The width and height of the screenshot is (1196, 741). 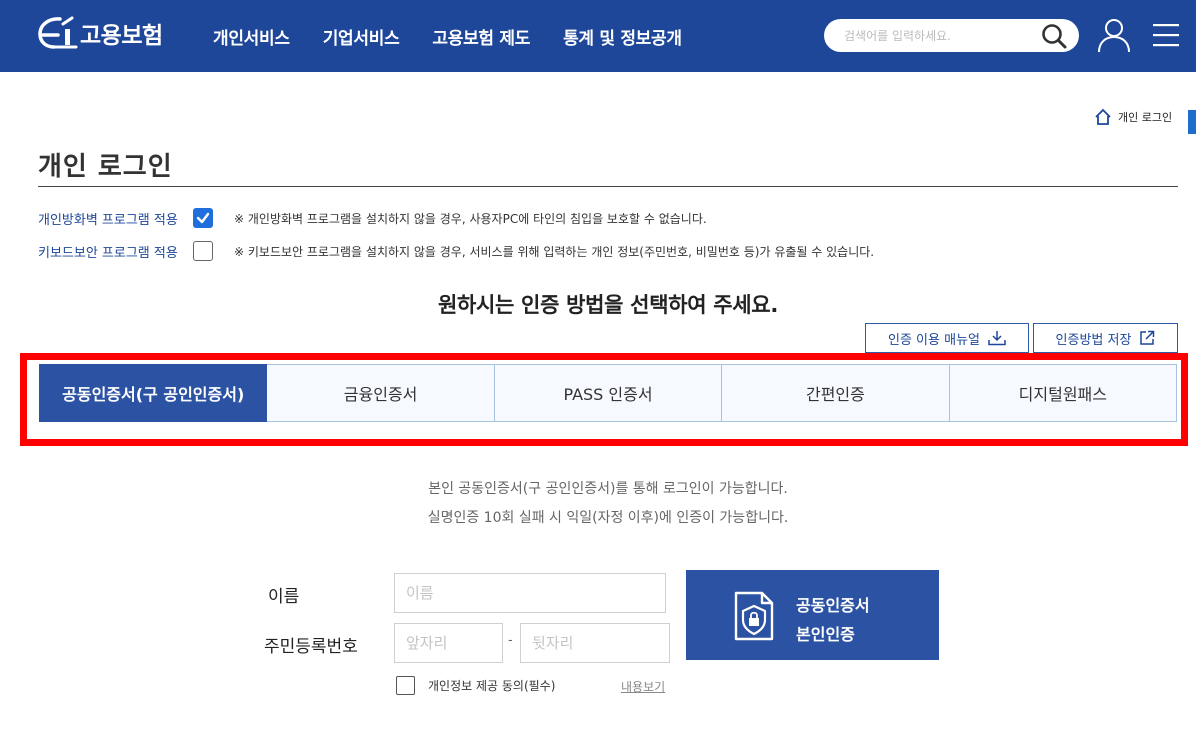 I want to click on site-header: 고용보험 개인서비스 기업서비스 고용보험 제도 통계 및 정보공개, so click(x=598, y=36).